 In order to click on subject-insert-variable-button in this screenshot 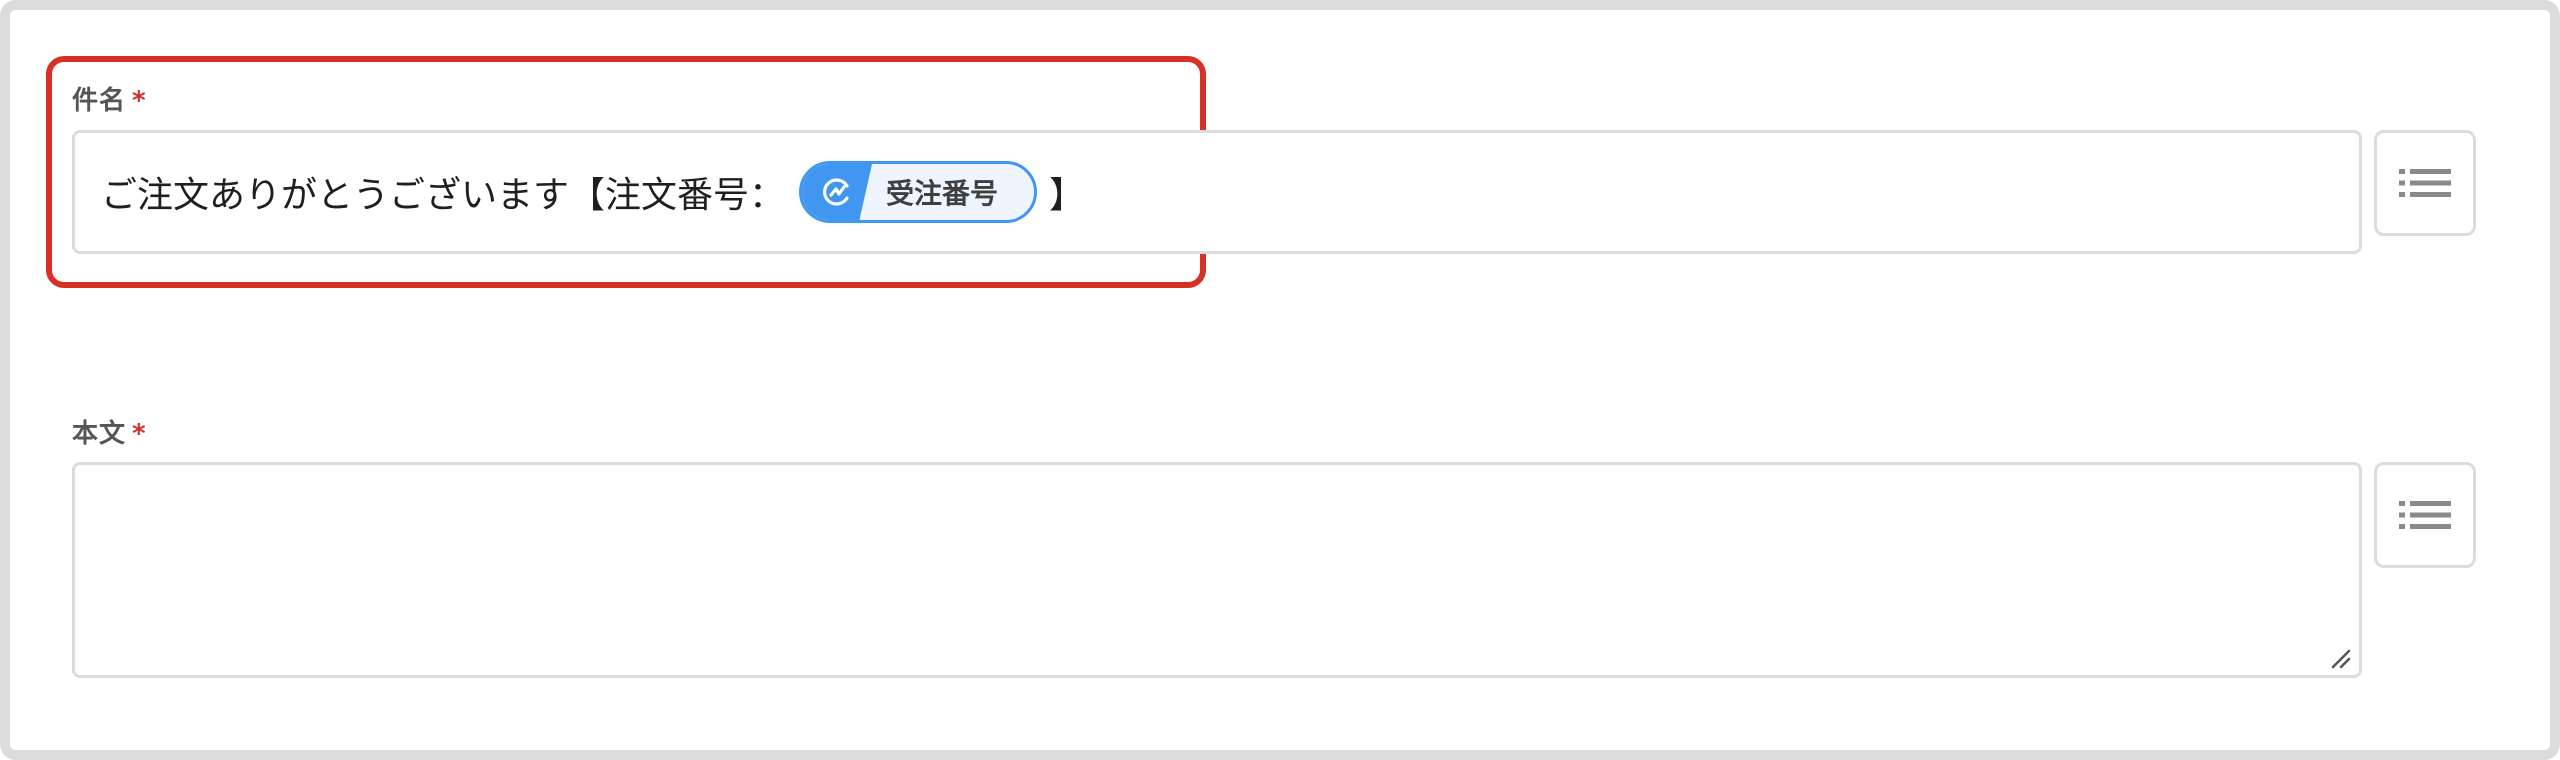, I will do `click(2425, 183)`.